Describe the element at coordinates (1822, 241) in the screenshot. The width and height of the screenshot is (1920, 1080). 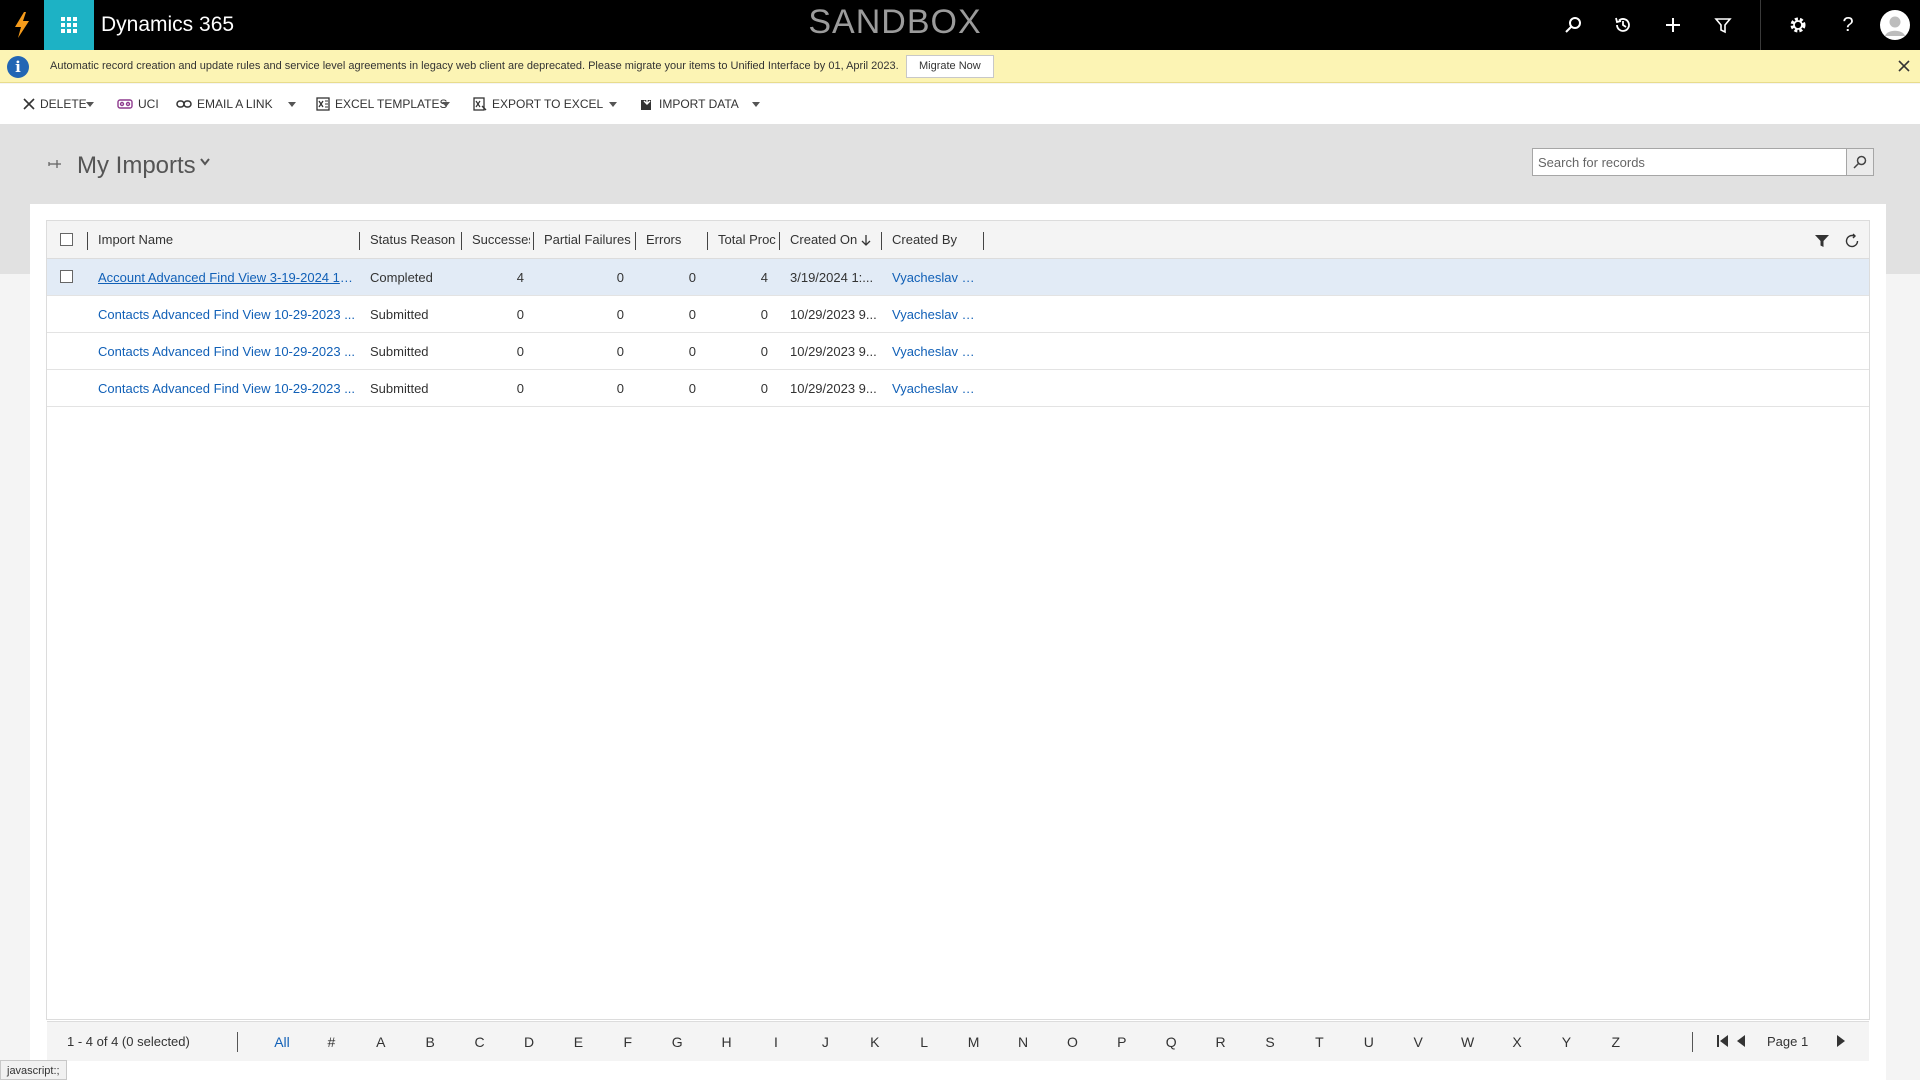
I see `grid-filter-icon` at that location.